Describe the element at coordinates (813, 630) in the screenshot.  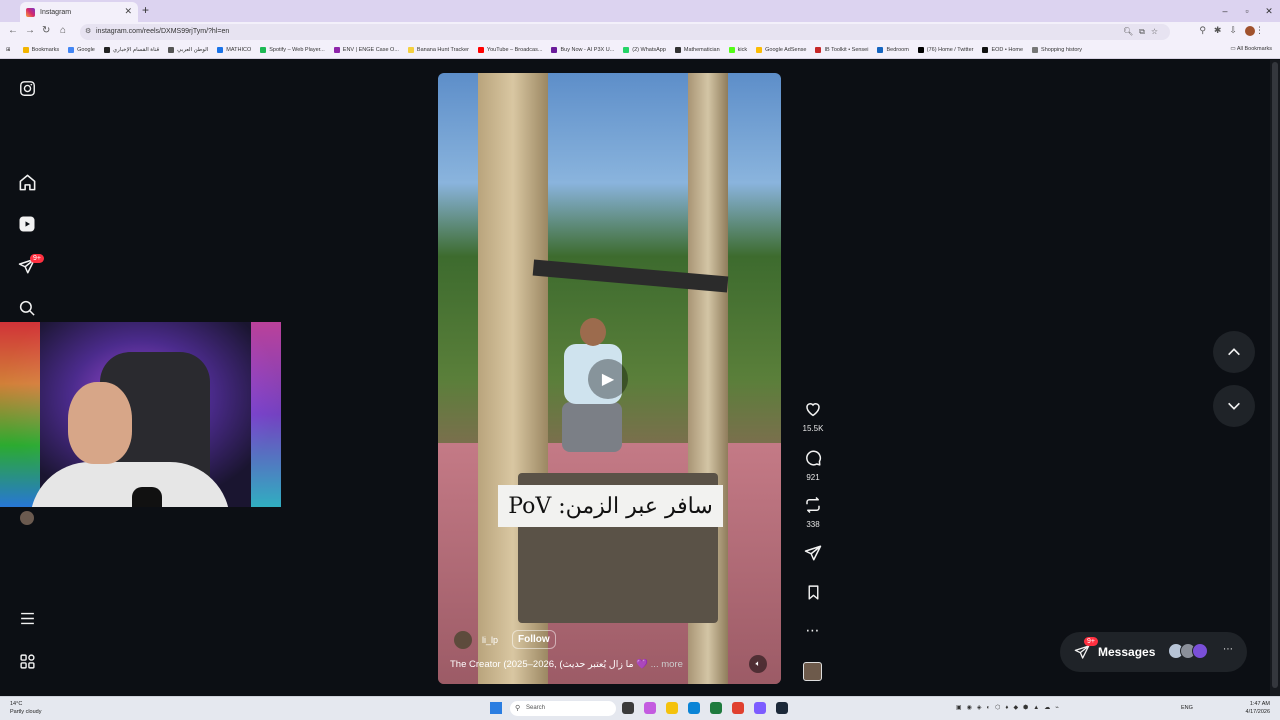
I see `more-options-icon: ⋯` at that location.